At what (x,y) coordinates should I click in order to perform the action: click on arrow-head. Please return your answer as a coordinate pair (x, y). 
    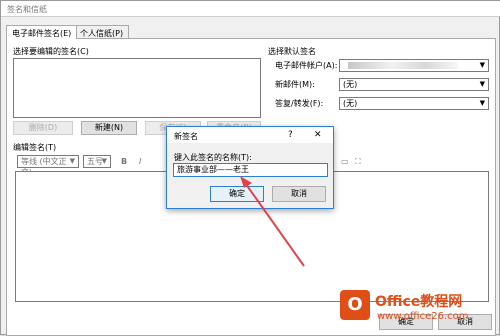
    Looking at the image, I should click on (246, 182).